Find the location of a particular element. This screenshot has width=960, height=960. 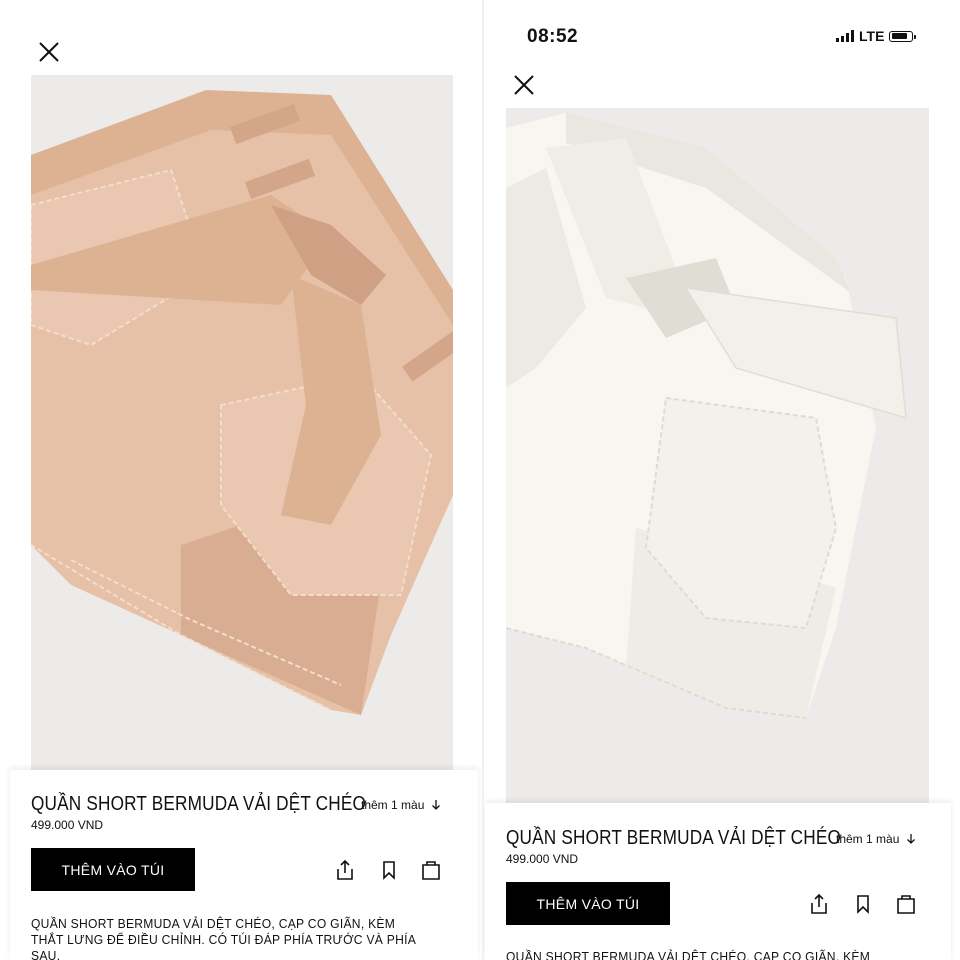

signal-icon is located at coordinates (845, 36).